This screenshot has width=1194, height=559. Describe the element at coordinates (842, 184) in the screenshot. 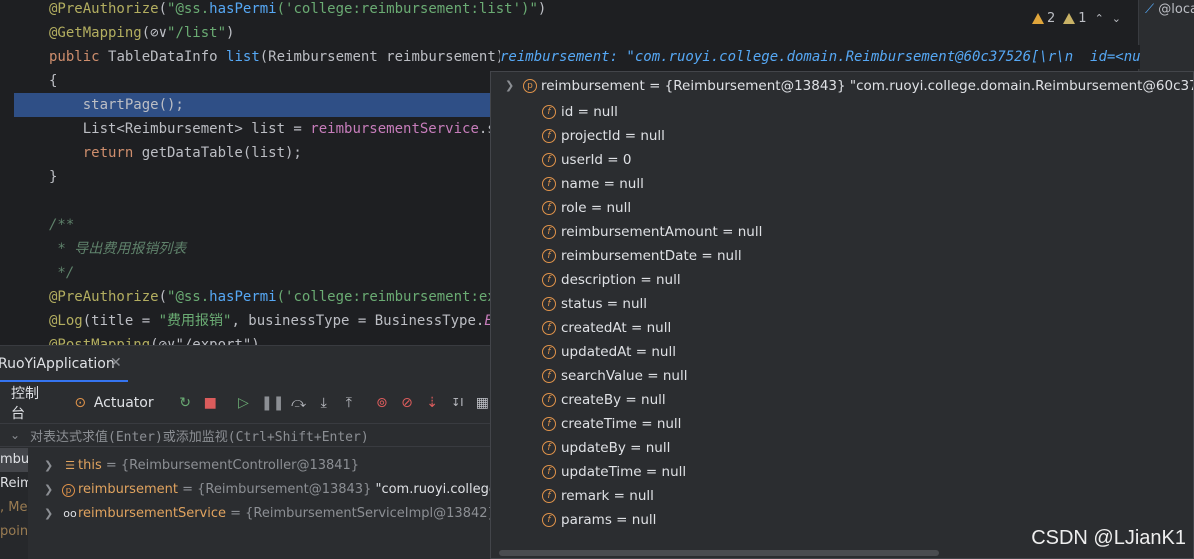

I see `field-row: f name = null` at that location.